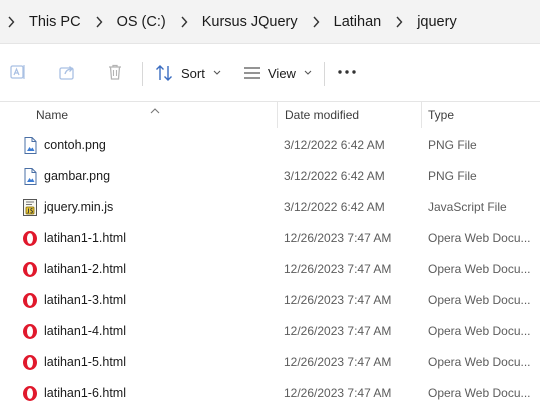 The height and width of the screenshot is (409, 540). Describe the element at coordinates (141, 22) in the screenshot. I see `crumb-drive: OS (C:)` at that location.